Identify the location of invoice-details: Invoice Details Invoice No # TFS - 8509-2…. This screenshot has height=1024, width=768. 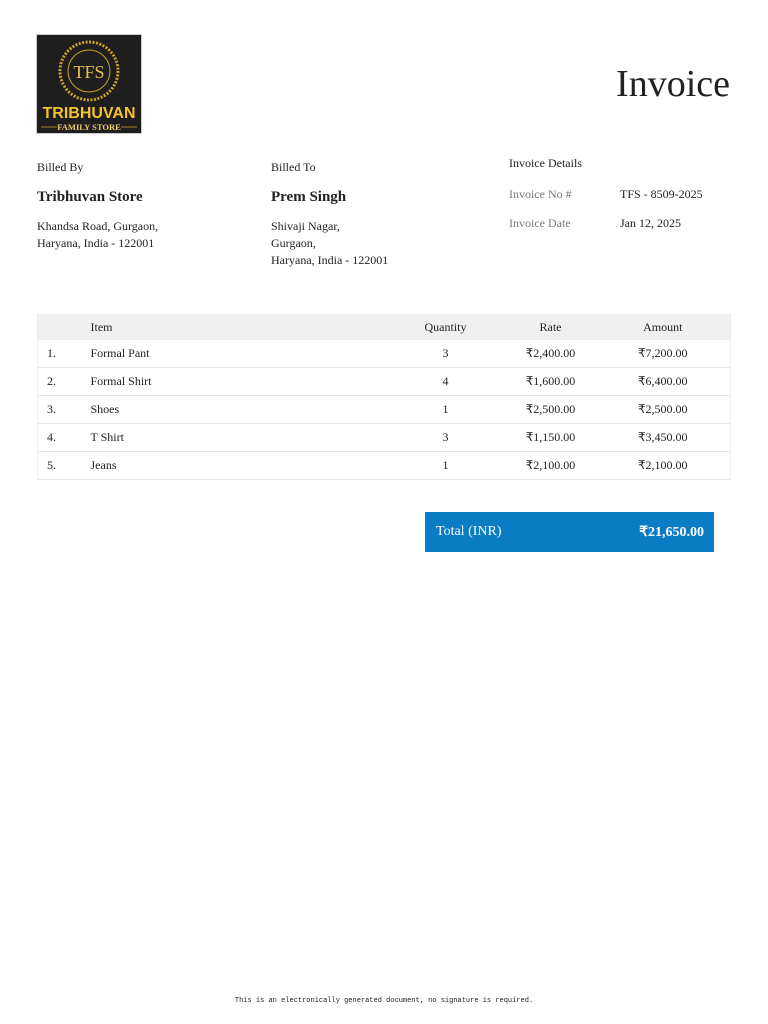
(606, 193).